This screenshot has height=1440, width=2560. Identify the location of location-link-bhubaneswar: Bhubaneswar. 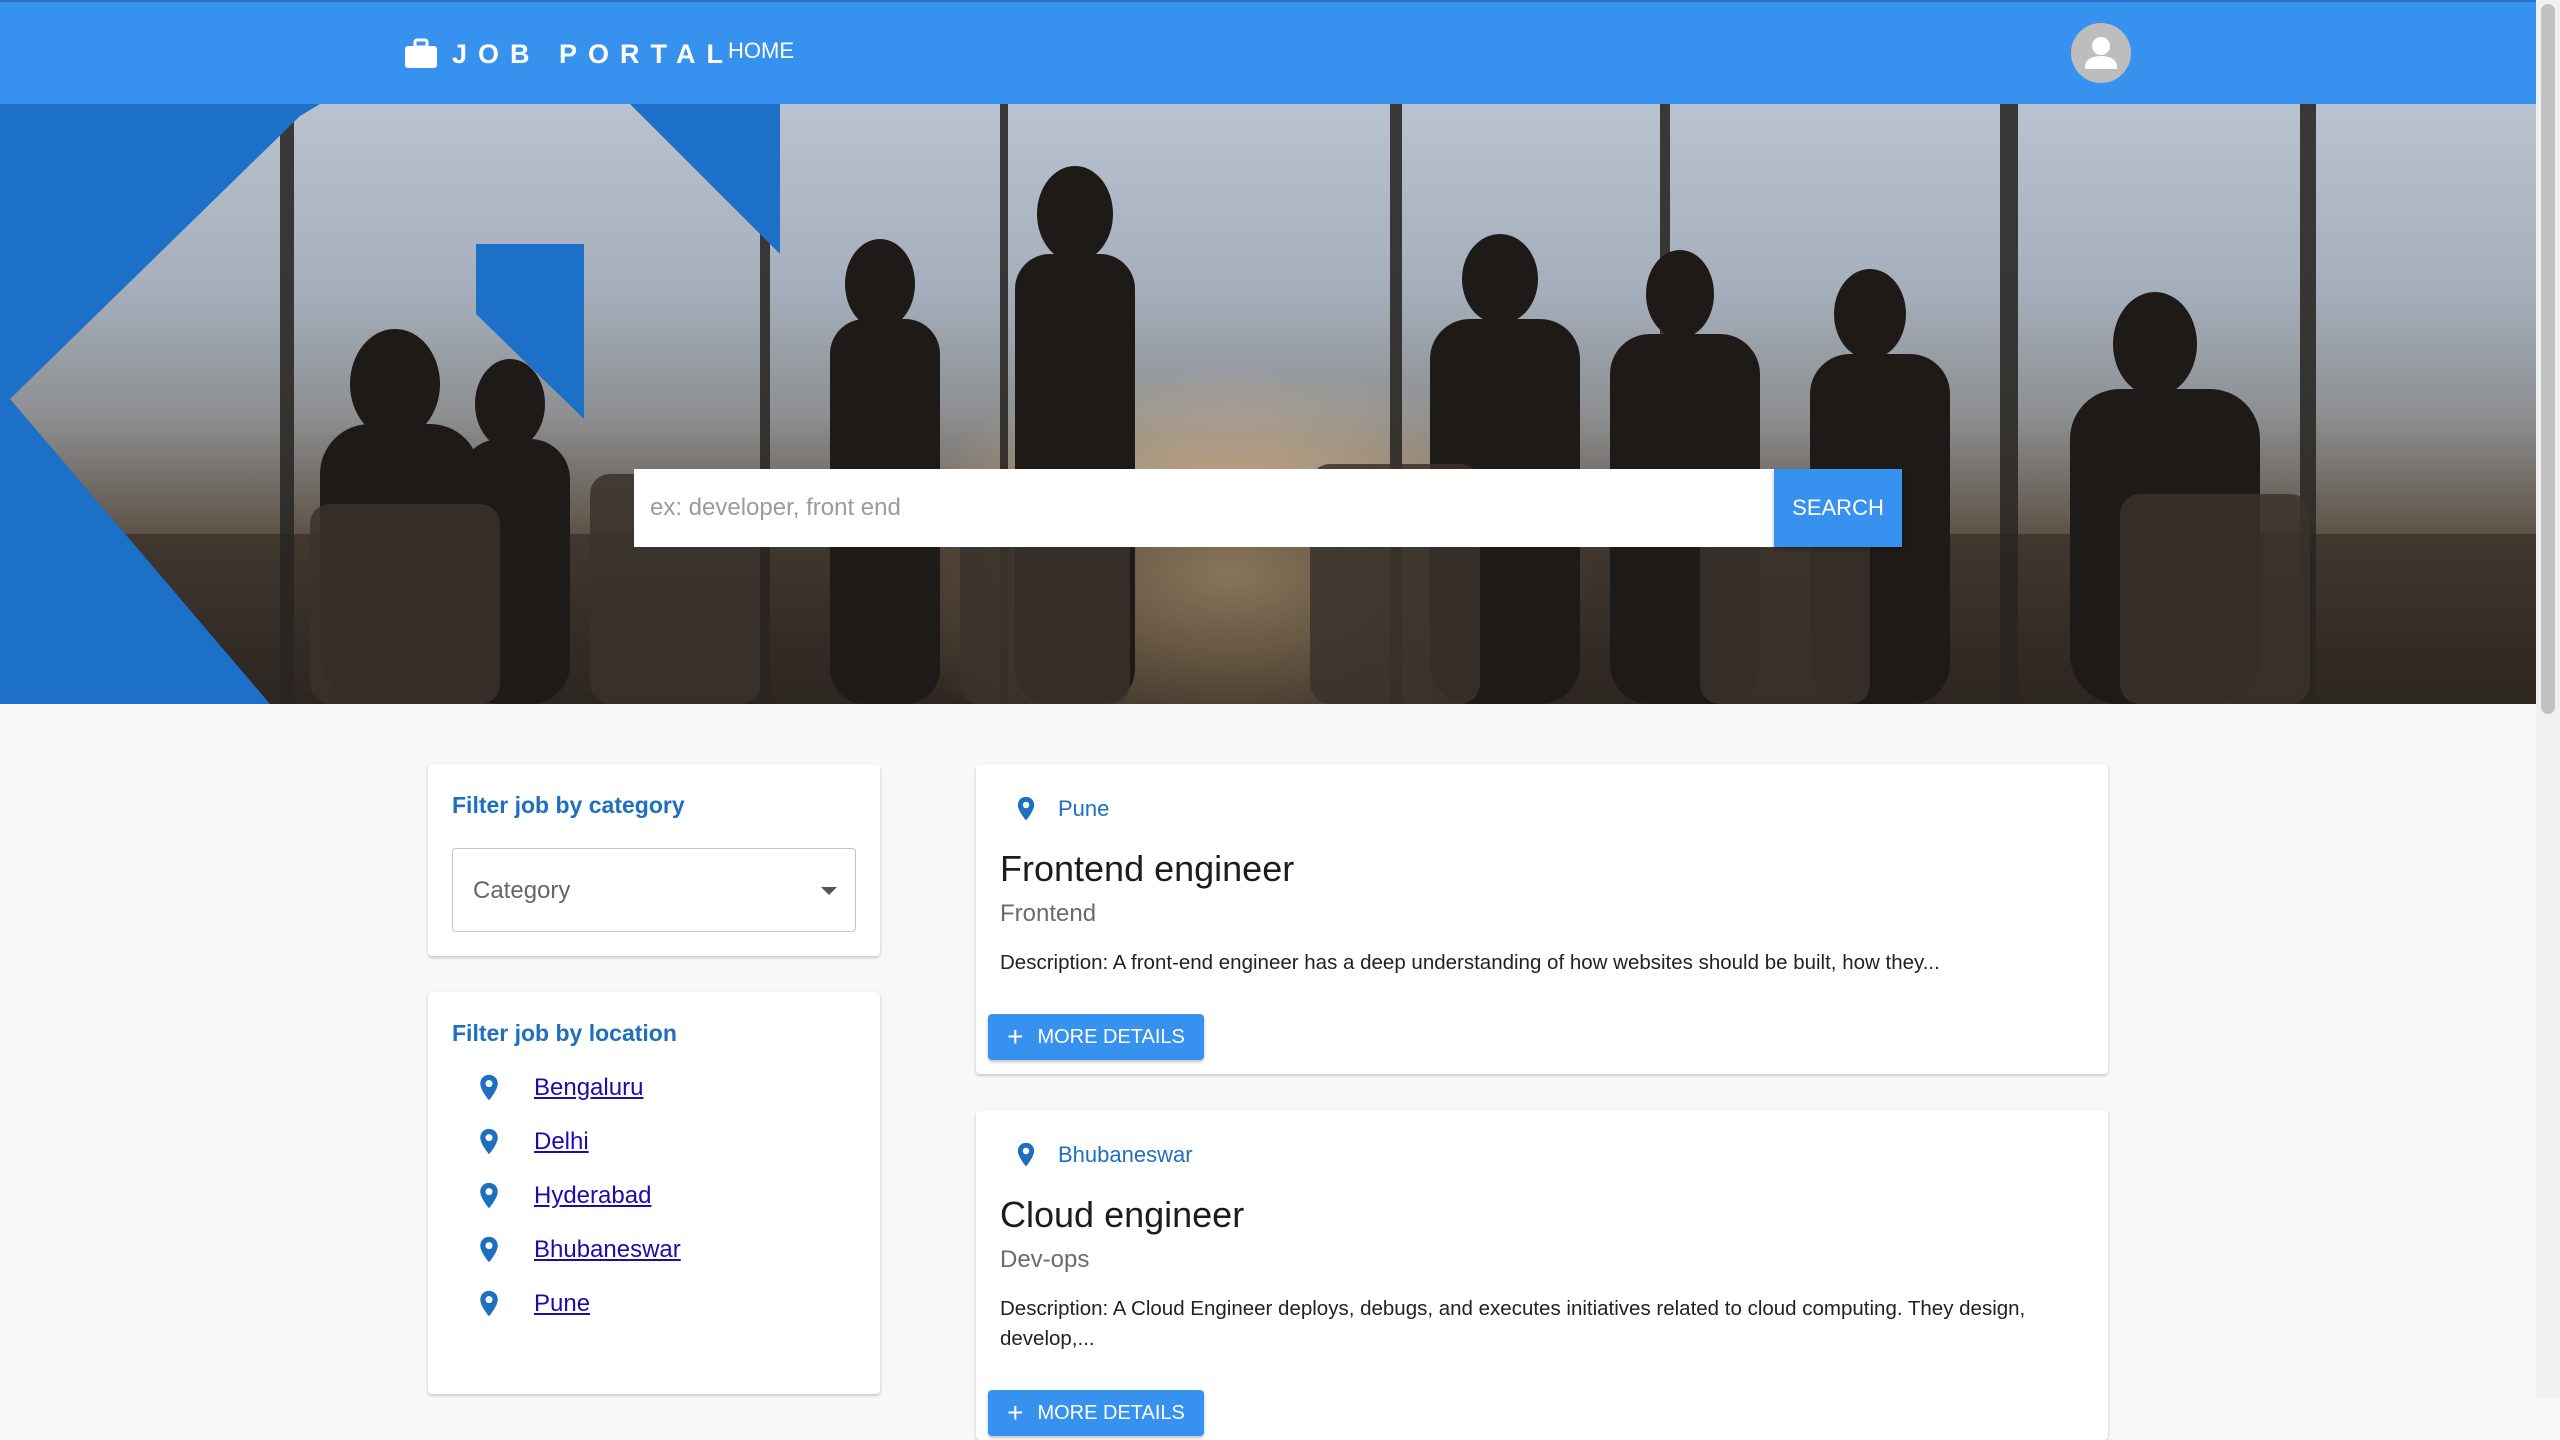
(607, 1250).